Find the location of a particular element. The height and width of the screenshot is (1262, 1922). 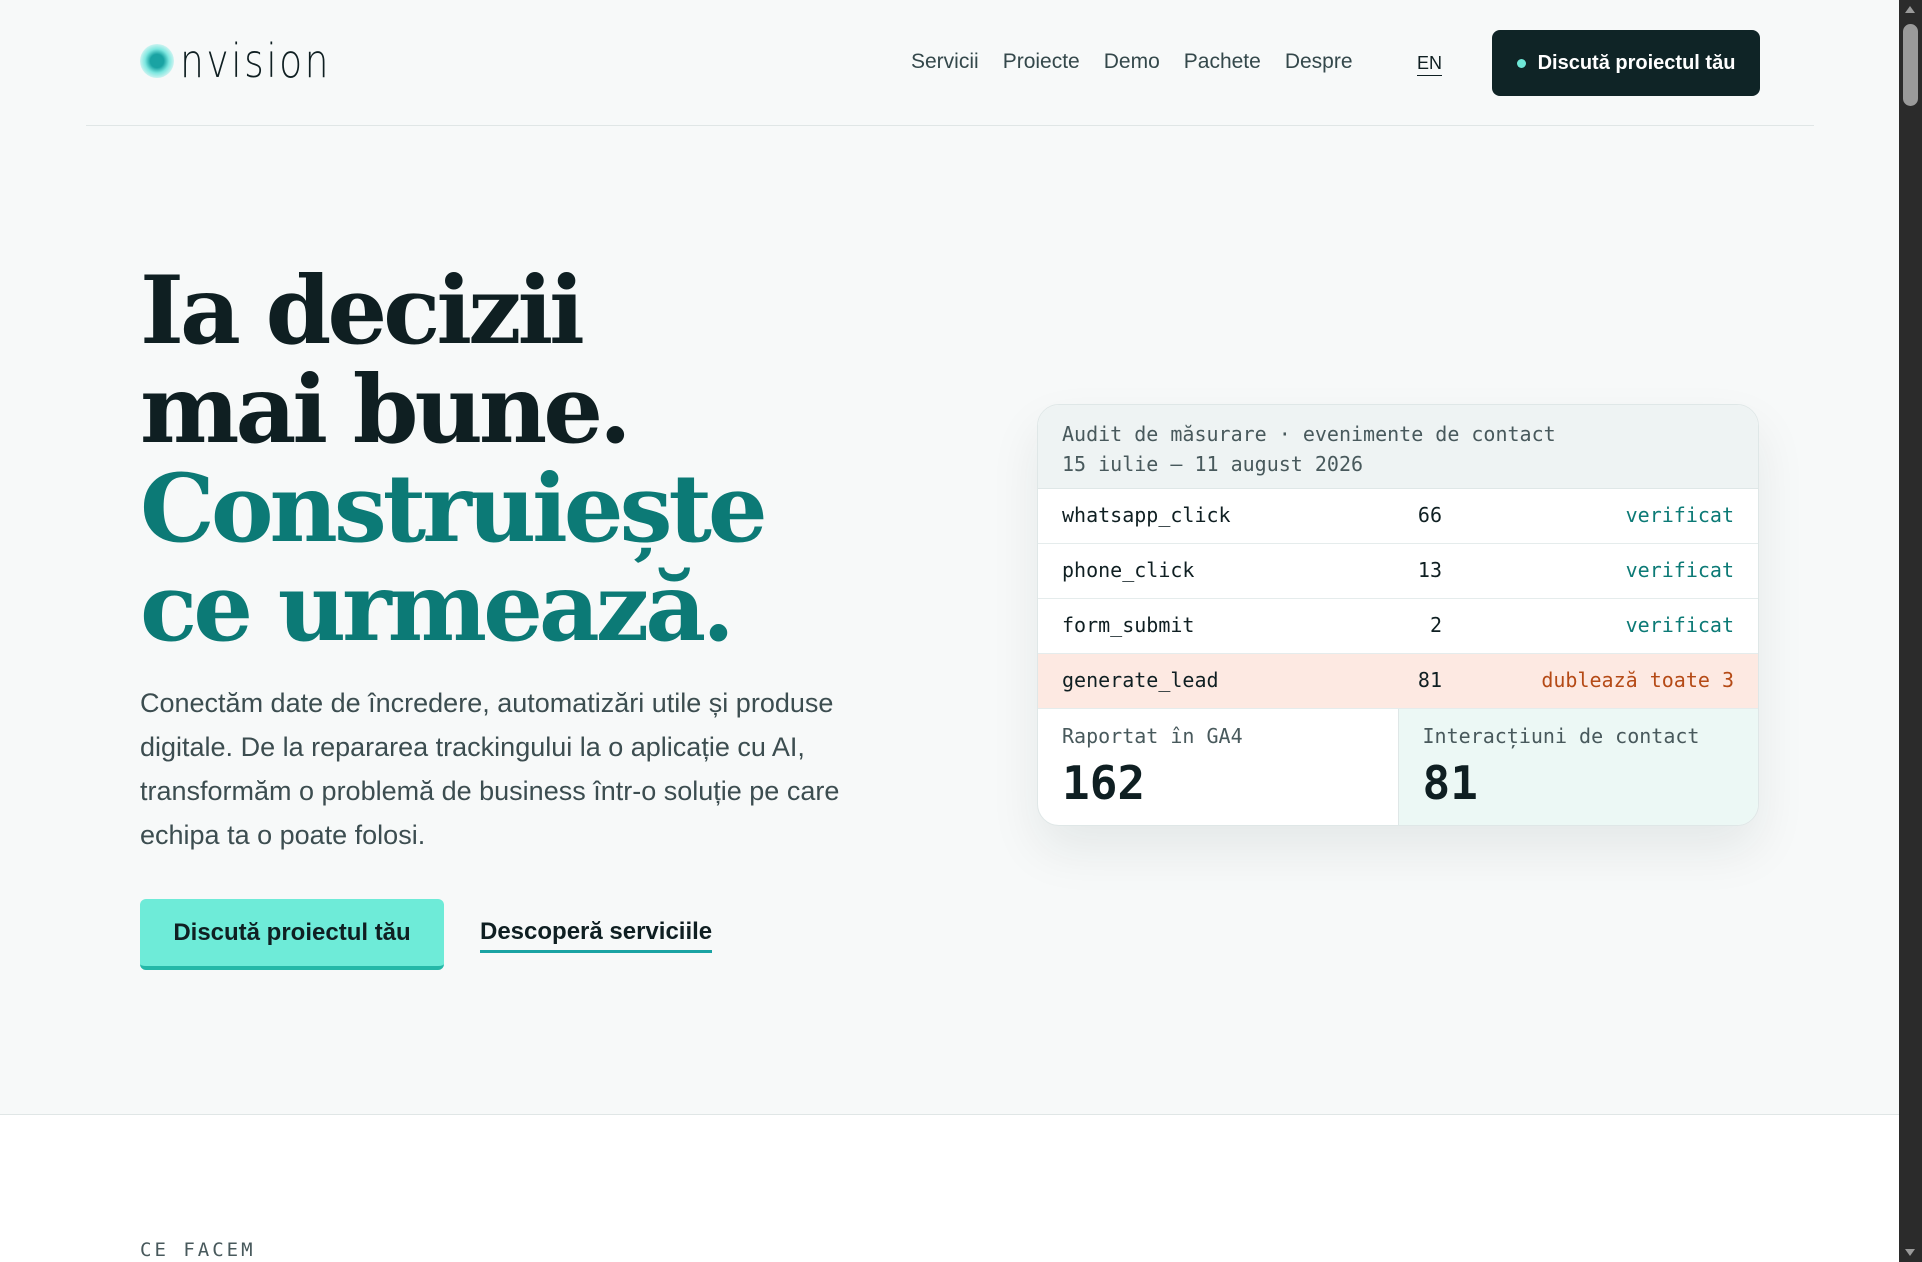

hero-title-line-4: ce urmează. is located at coordinates (437, 608).